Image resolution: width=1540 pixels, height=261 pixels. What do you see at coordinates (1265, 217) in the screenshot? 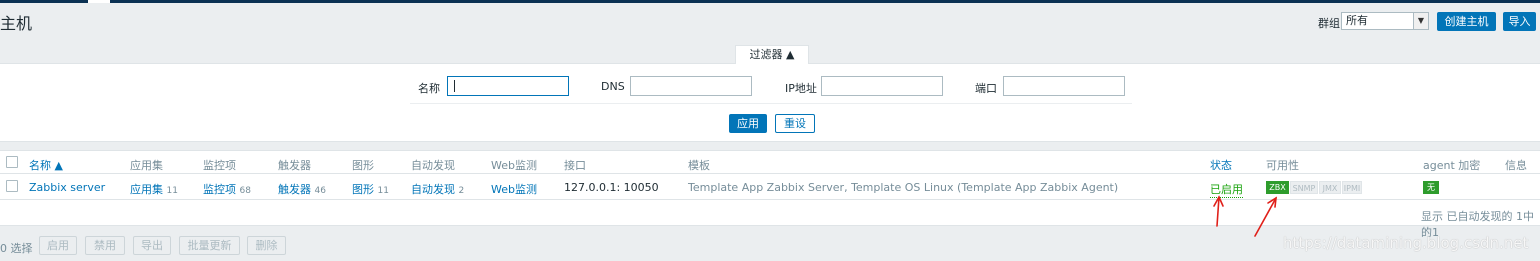
I see `annotation-arrow-zbx` at bounding box center [1265, 217].